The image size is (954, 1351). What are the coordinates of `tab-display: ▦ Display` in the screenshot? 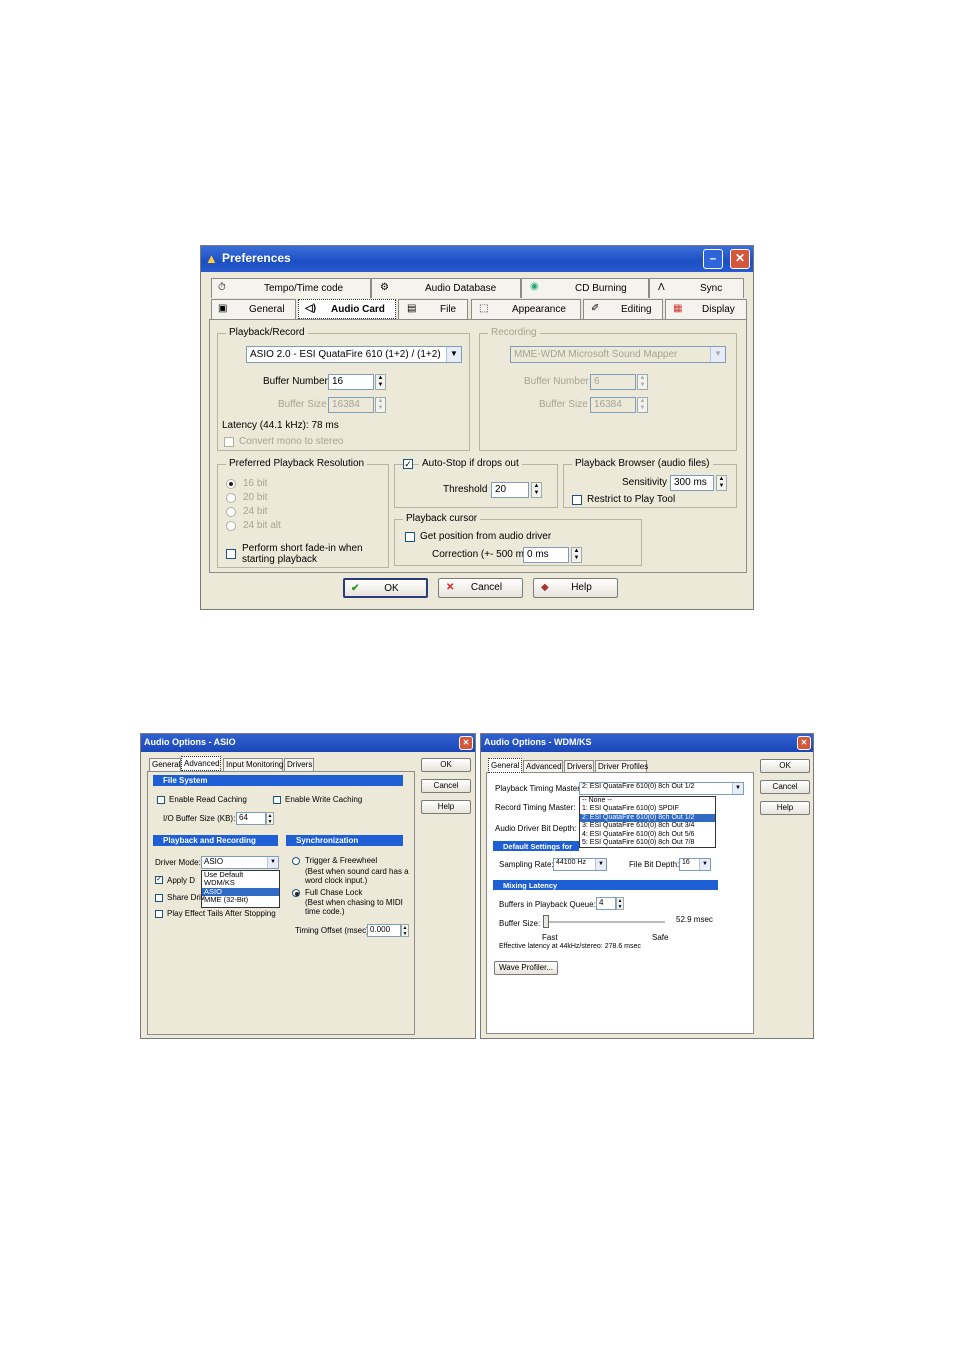 It's located at (706, 309).